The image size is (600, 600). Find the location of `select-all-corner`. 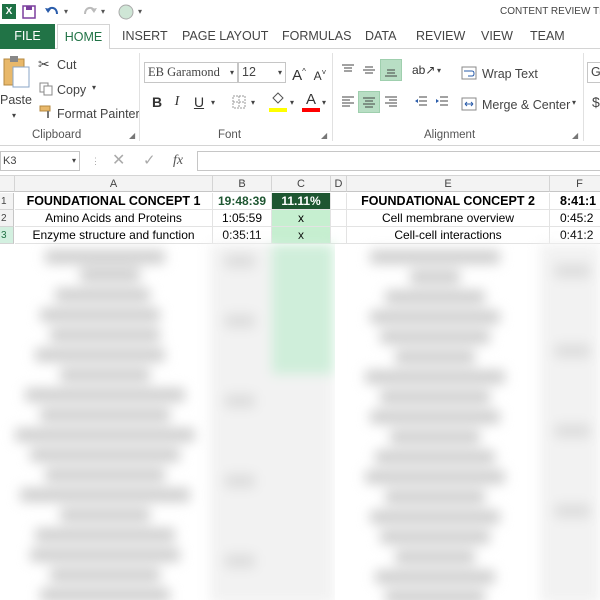

select-all-corner is located at coordinates (7, 184).